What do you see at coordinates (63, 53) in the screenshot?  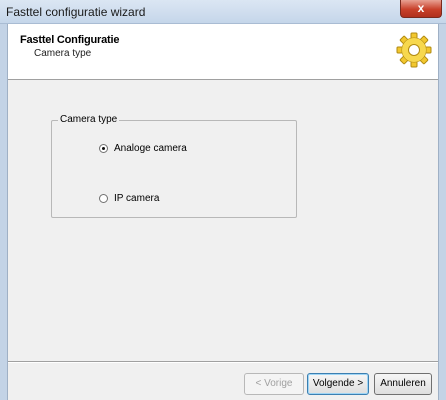 I see `header-subtitle: Camera type` at bounding box center [63, 53].